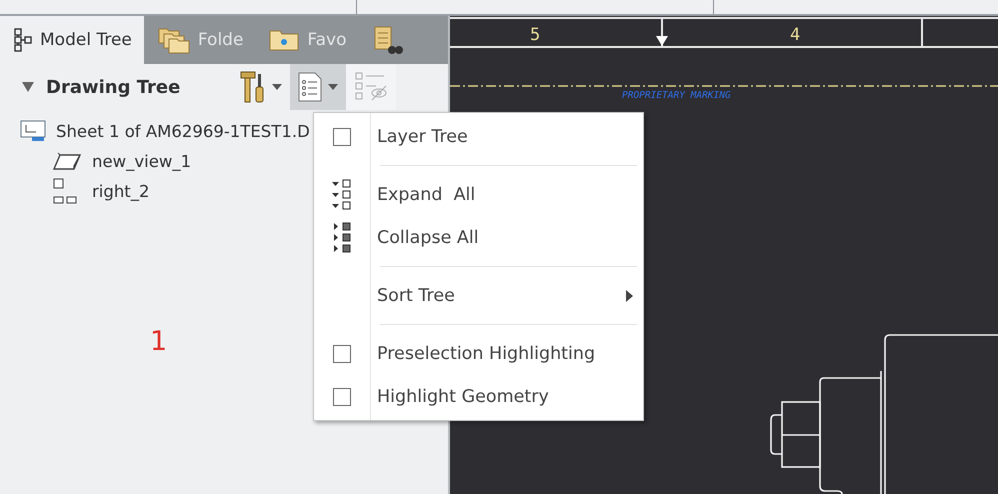  I want to click on panel-title: Drawing Tree, so click(114, 87).